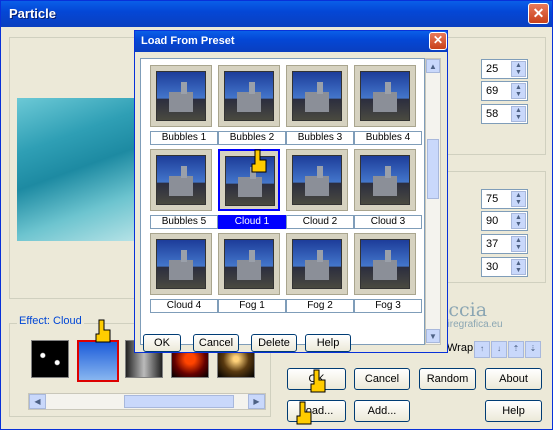 The width and height of the screenshot is (553, 430). What do you see at coordinates (37, 401) in the screenshot?
I see `scroll-left-icon: ◀` at bounding box center [37, 401].